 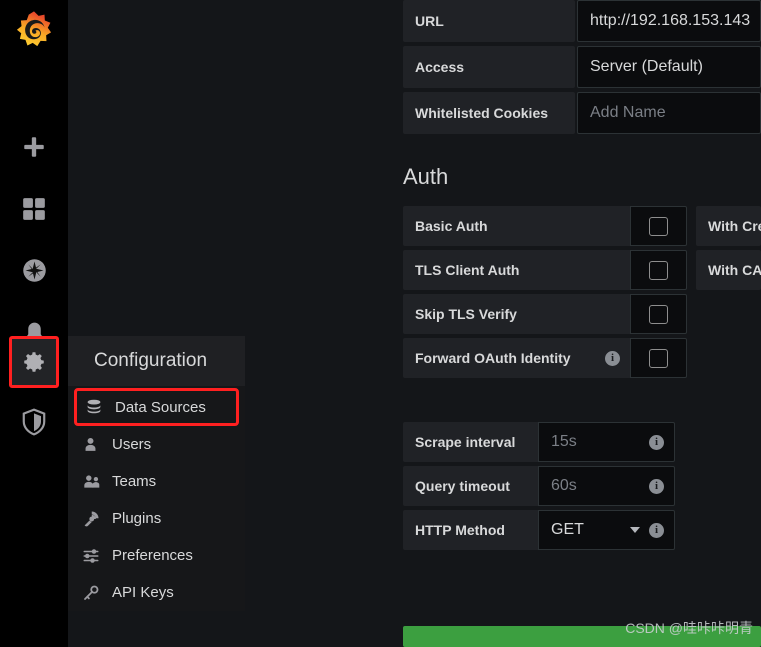 What do you see at coordinates (156, 361) in the screenshot?
I see `config-menu-title: Configuration` at bounding box center [156, 361].